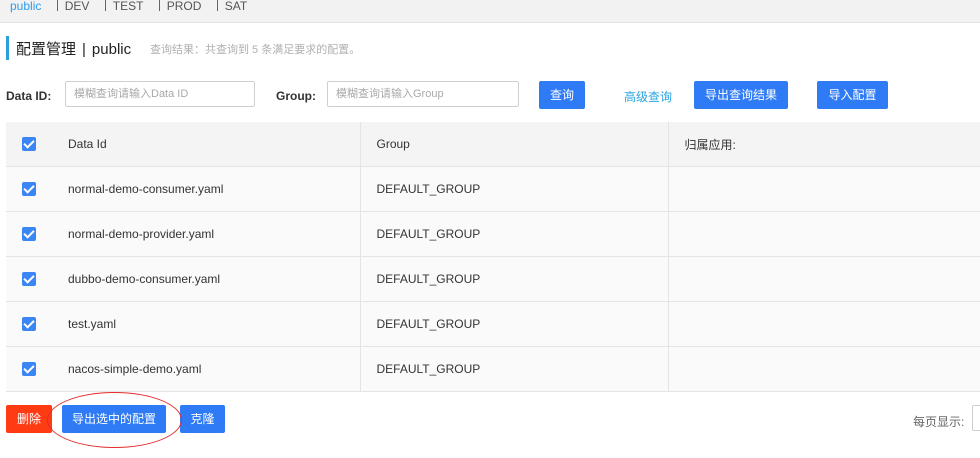  What do you see at coordinates (562, 95) in the screenshot?
I see `query-button: 查询` at bounding box center [562, 95].